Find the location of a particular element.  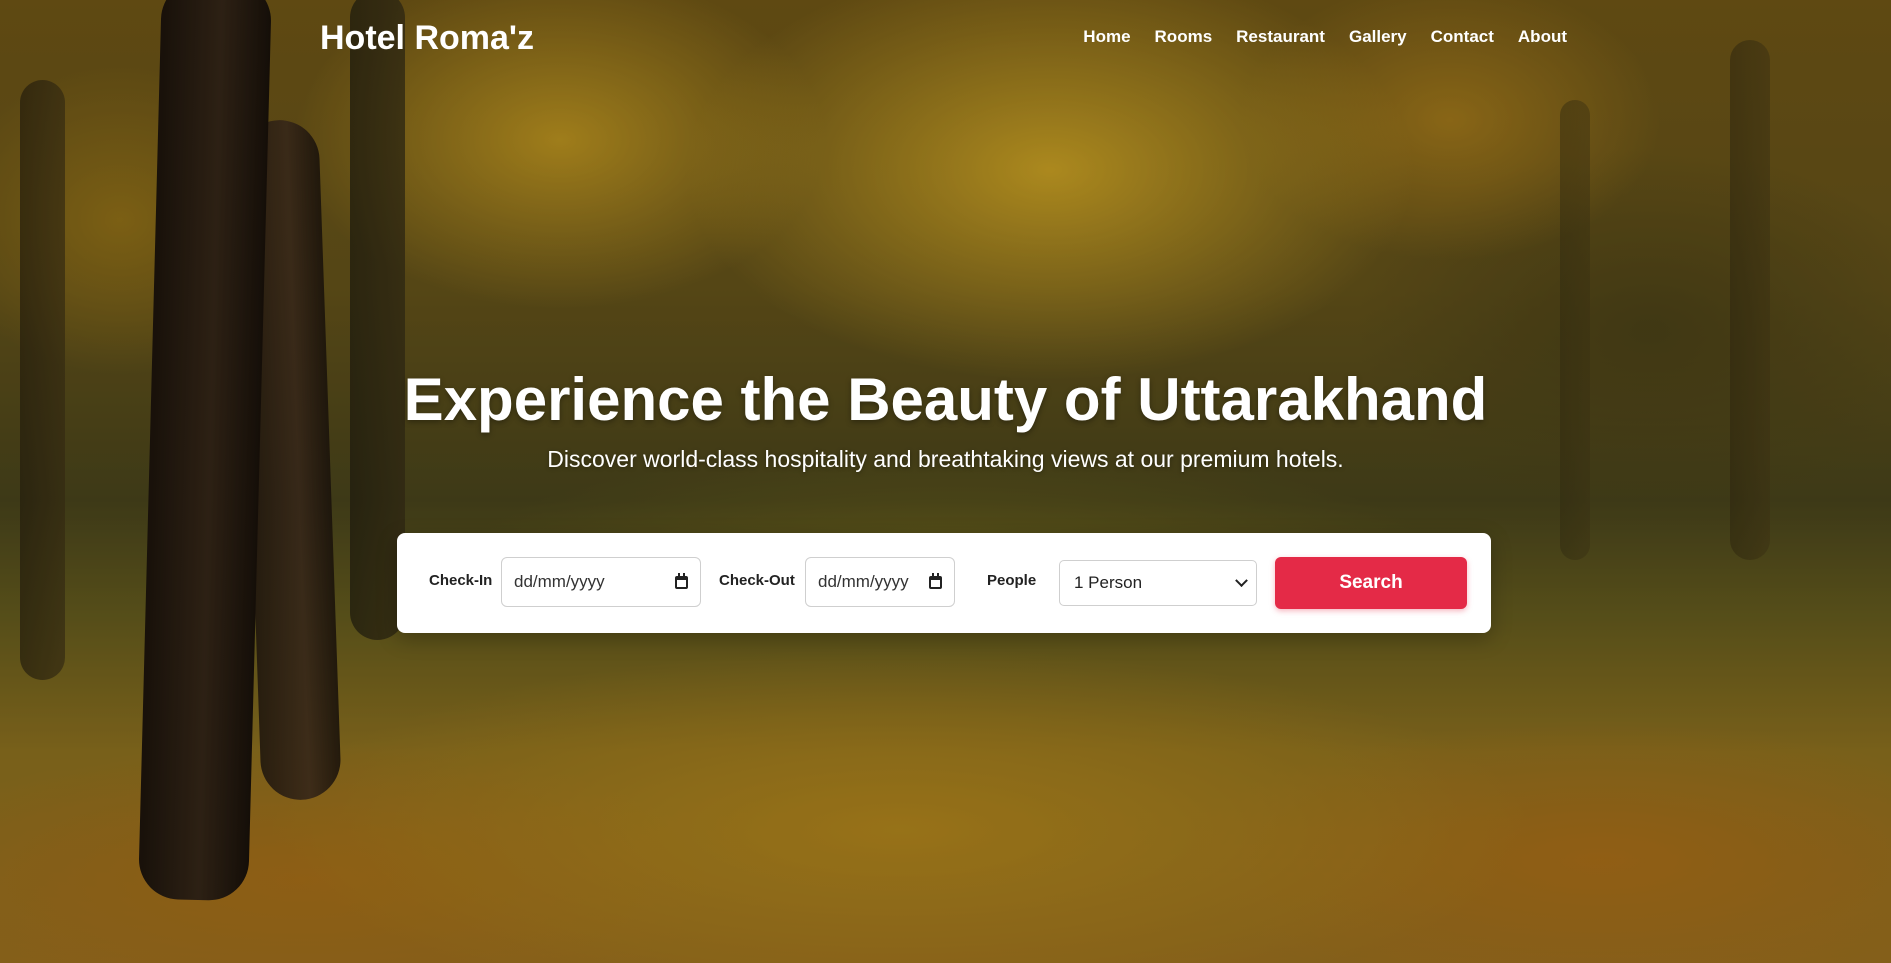

nav-item-rooms: Rooms is located at coordinates (1184, 37).